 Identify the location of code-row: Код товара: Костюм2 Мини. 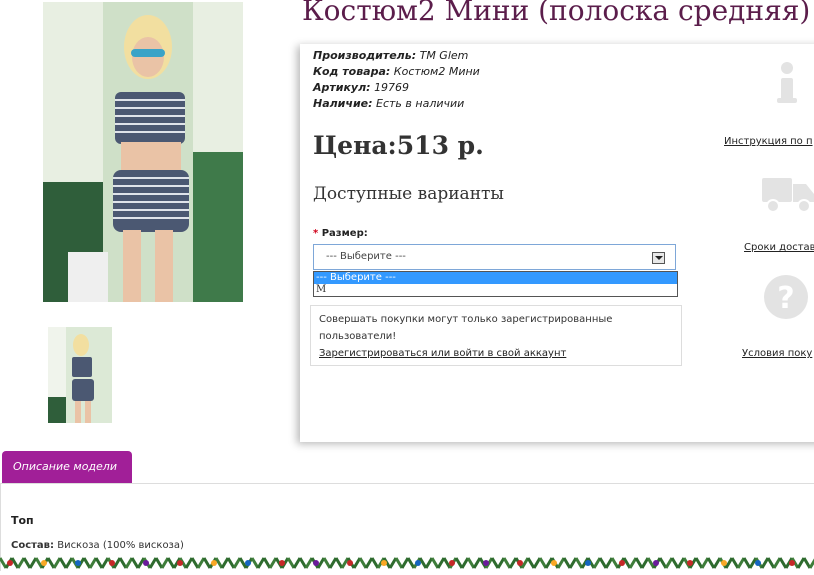
(396, 72).